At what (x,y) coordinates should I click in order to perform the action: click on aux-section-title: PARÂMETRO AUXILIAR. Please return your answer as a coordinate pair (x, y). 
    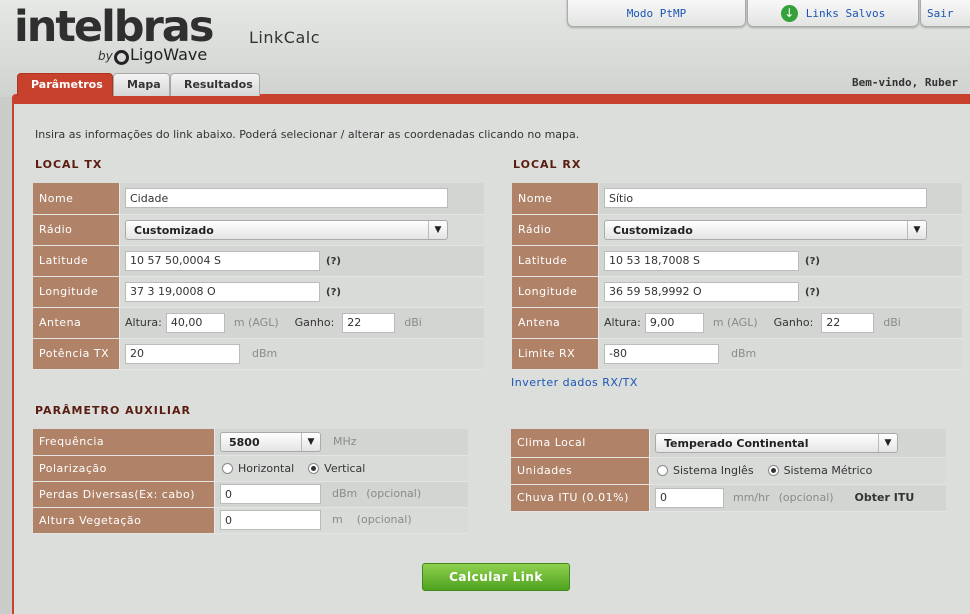
    Looking at the image, I should click on (113, 410).